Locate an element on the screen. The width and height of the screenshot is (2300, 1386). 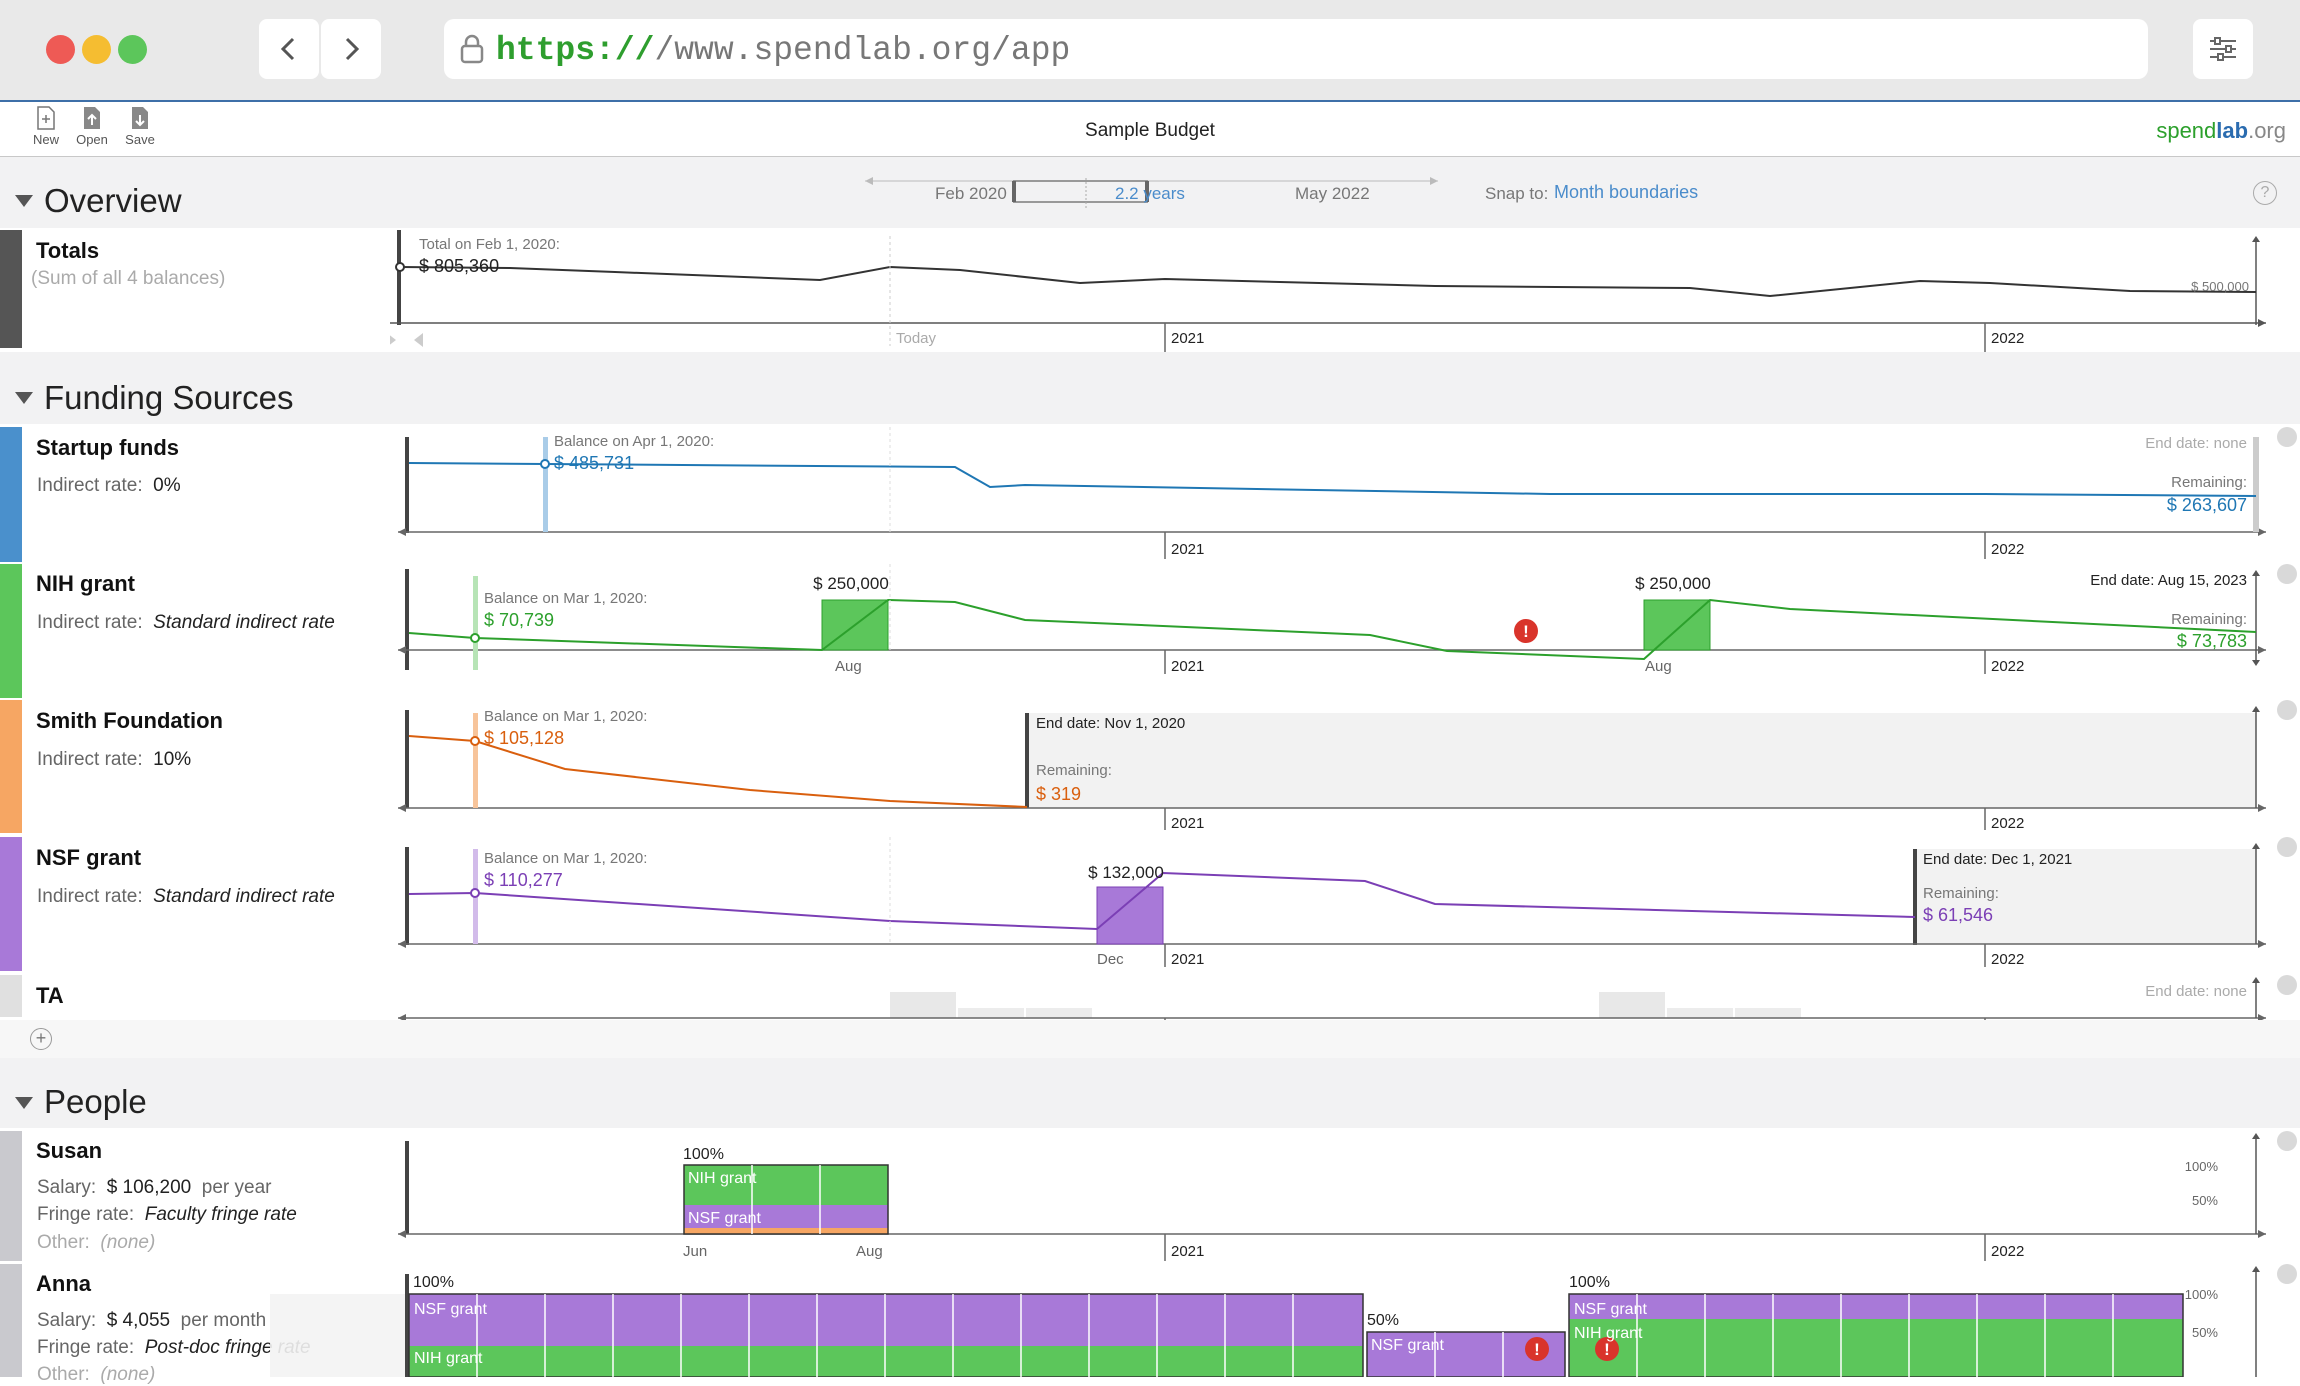
smith-remaining-value: $ 319 is located at coordinates (1058, 794).